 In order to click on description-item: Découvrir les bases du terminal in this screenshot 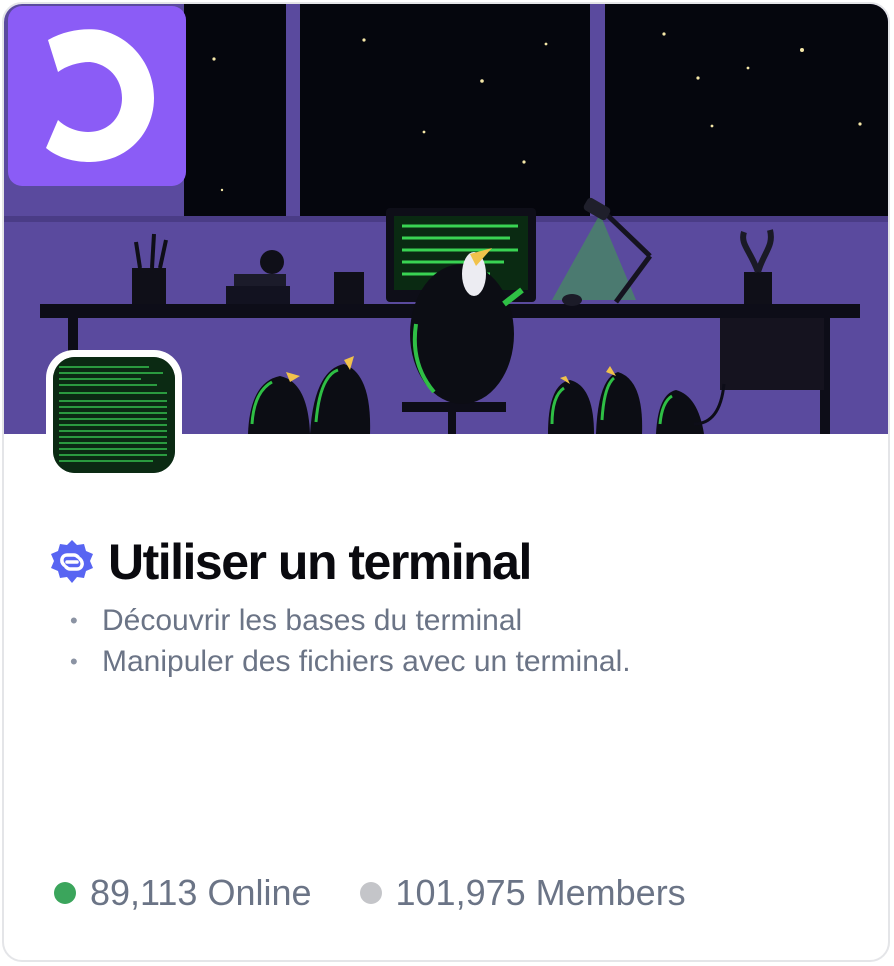, I will do `click(350, 620)`.